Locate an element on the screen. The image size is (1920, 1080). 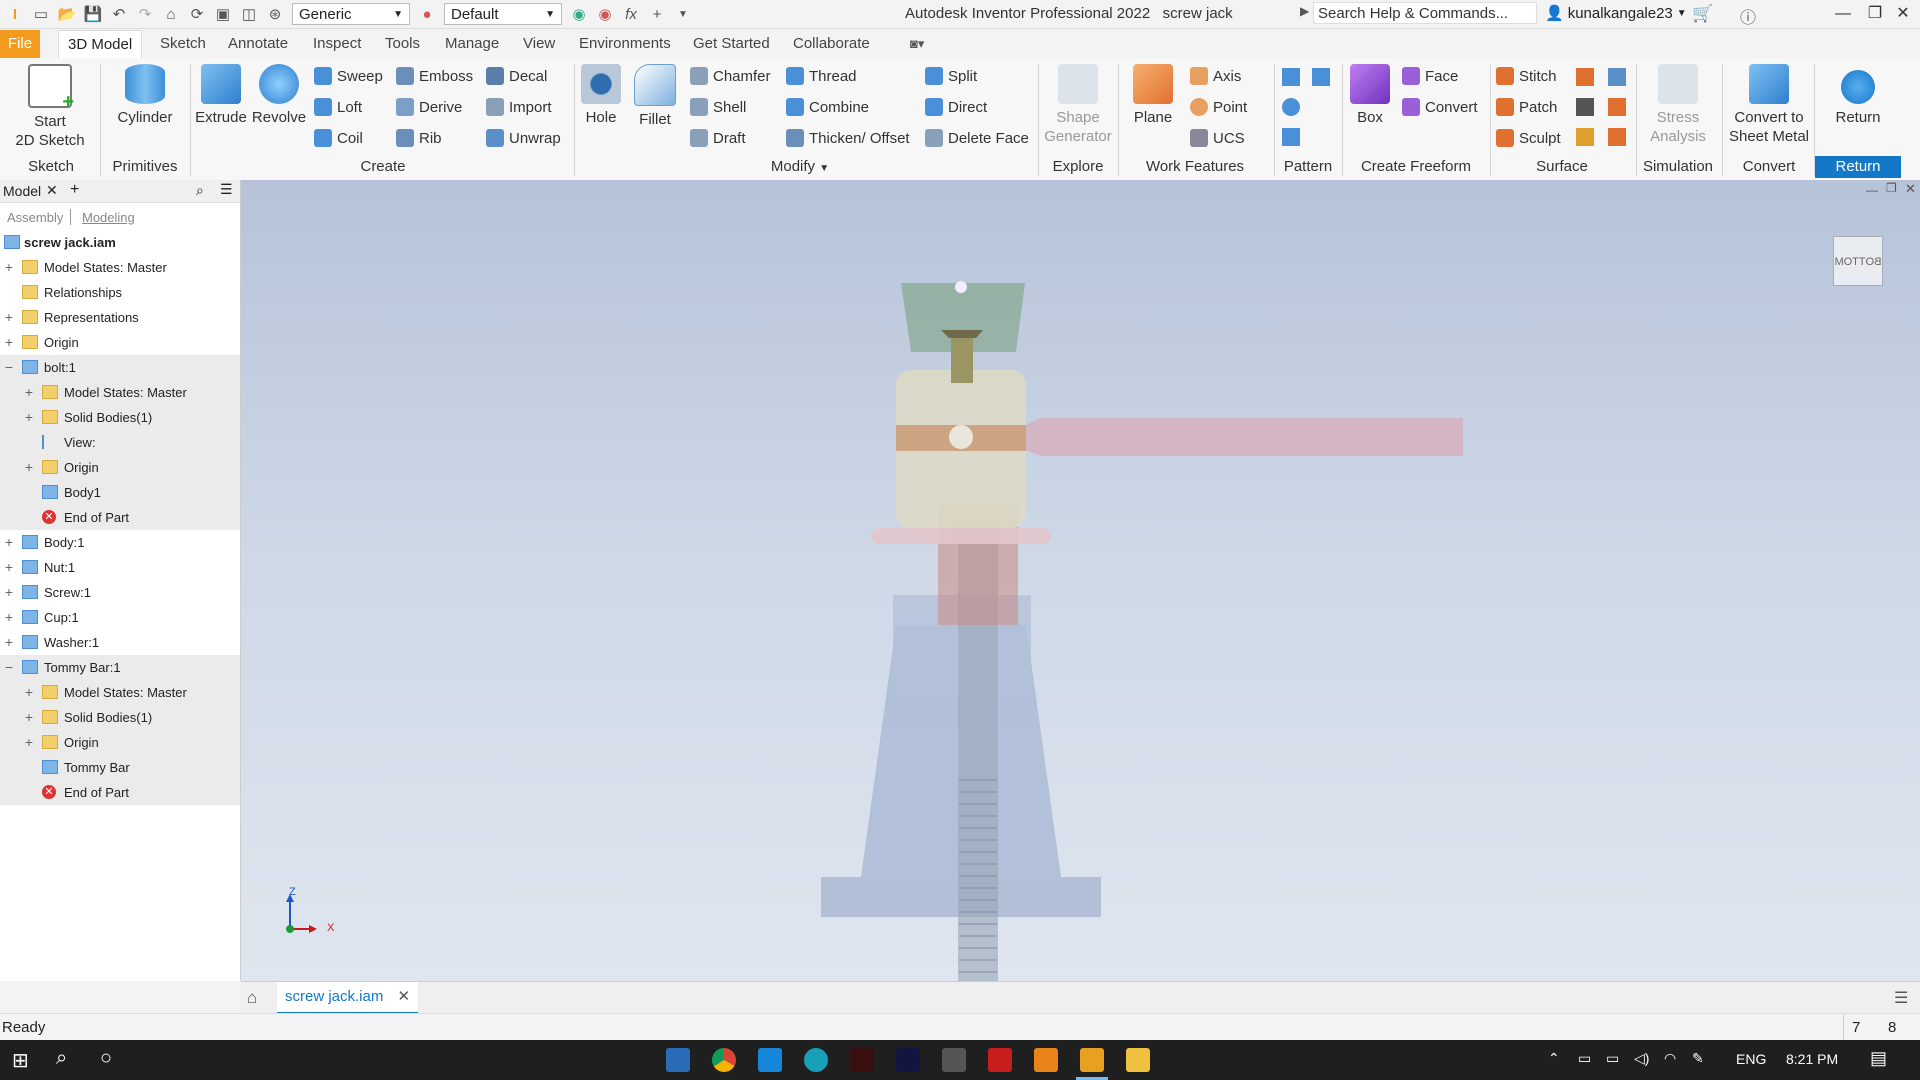
draft-button: Draft is located at coordinates (718, 138).